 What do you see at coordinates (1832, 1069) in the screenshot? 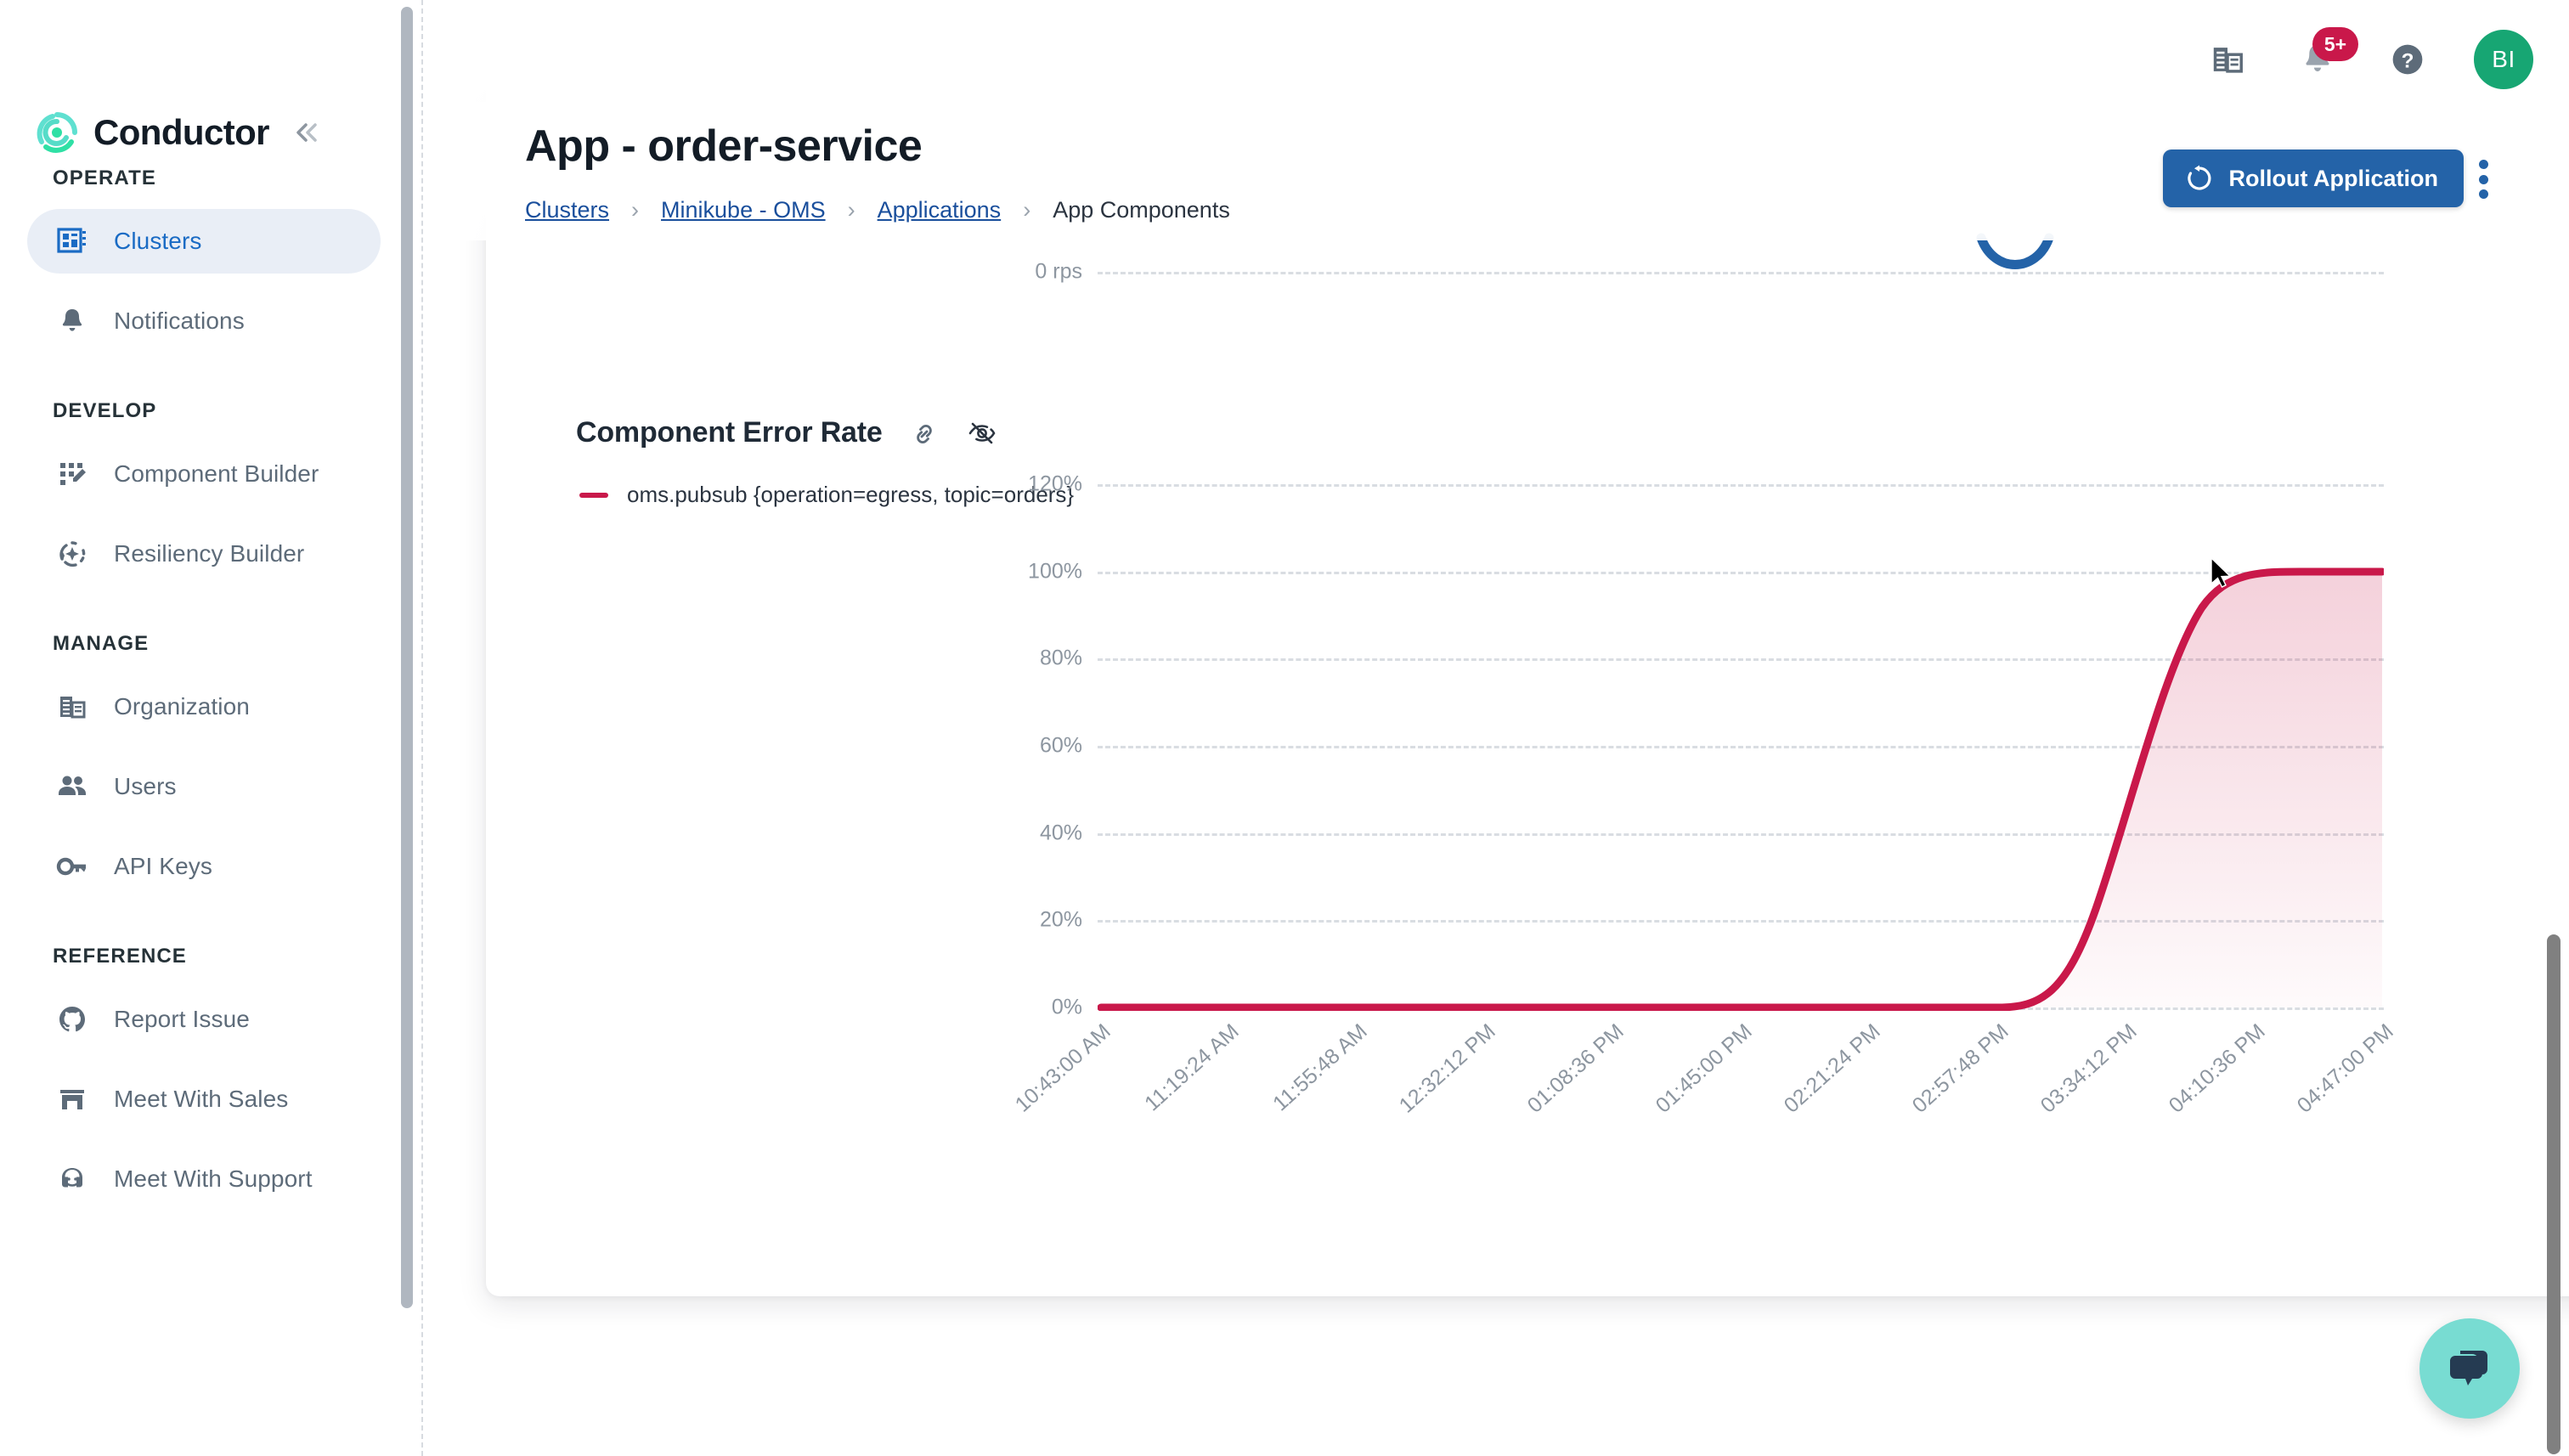
I see `x-tick-label: 02:21:24 PM` at bounding box center [1832, 1069].